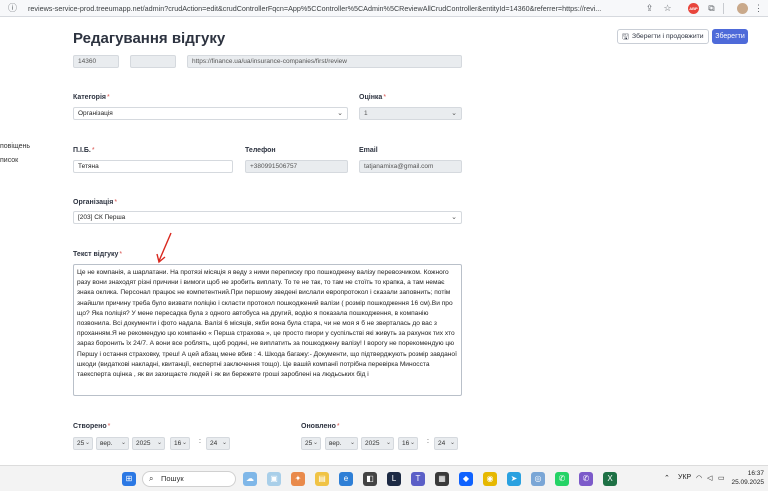 This screenshot has height=491, width=768. What do you see at coordinates (260, 150) in the screenshot?
I see `phone-label: Телефон` at bounding box center [260, 150].